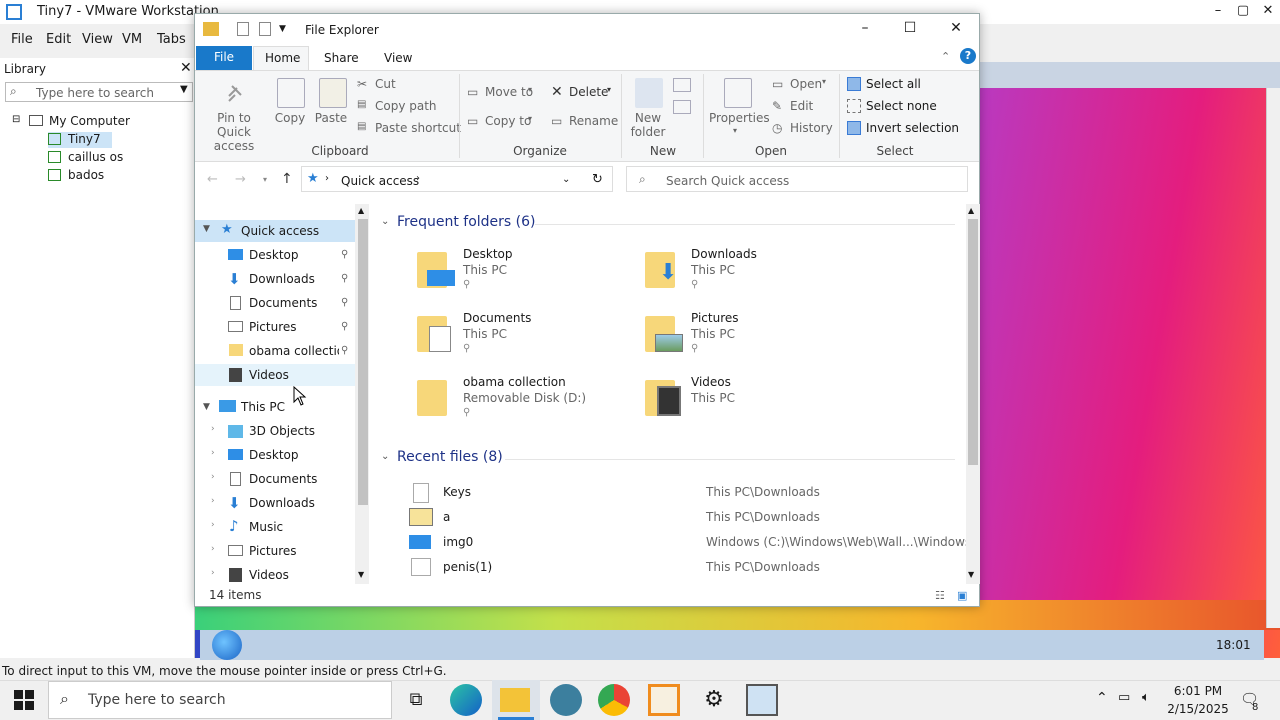 The image size is (1280, 720). What do you see at coordinates (588, 92) in the screenshot?
I see `delete-button: Delete` at bounding box center [588, 92].